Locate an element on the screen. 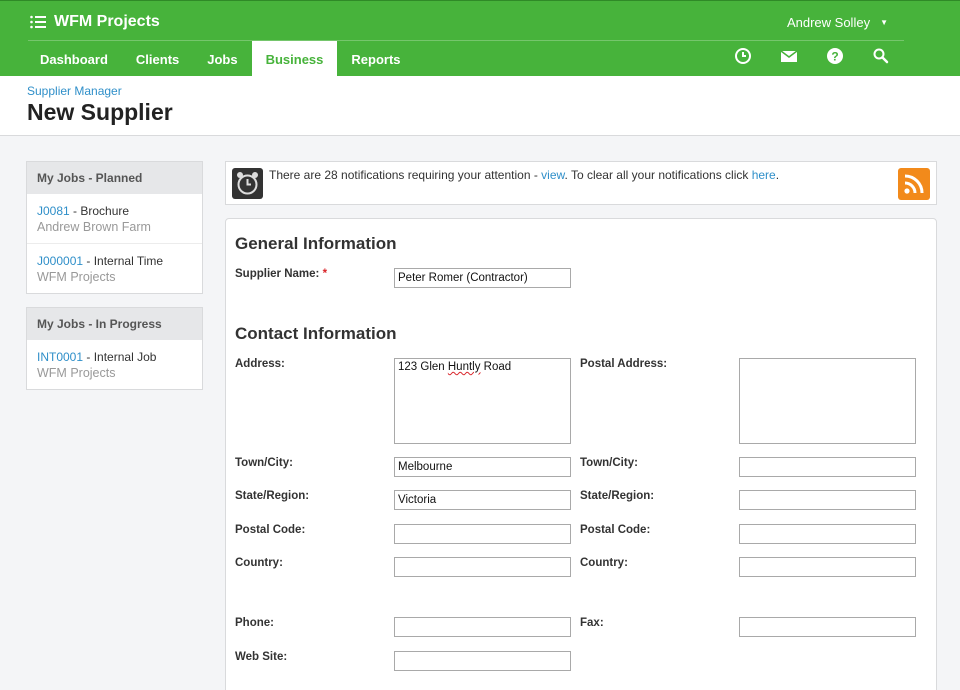 This screenshot has width=960, height=690. country-label: Country: is located at coordinates (259, 563).